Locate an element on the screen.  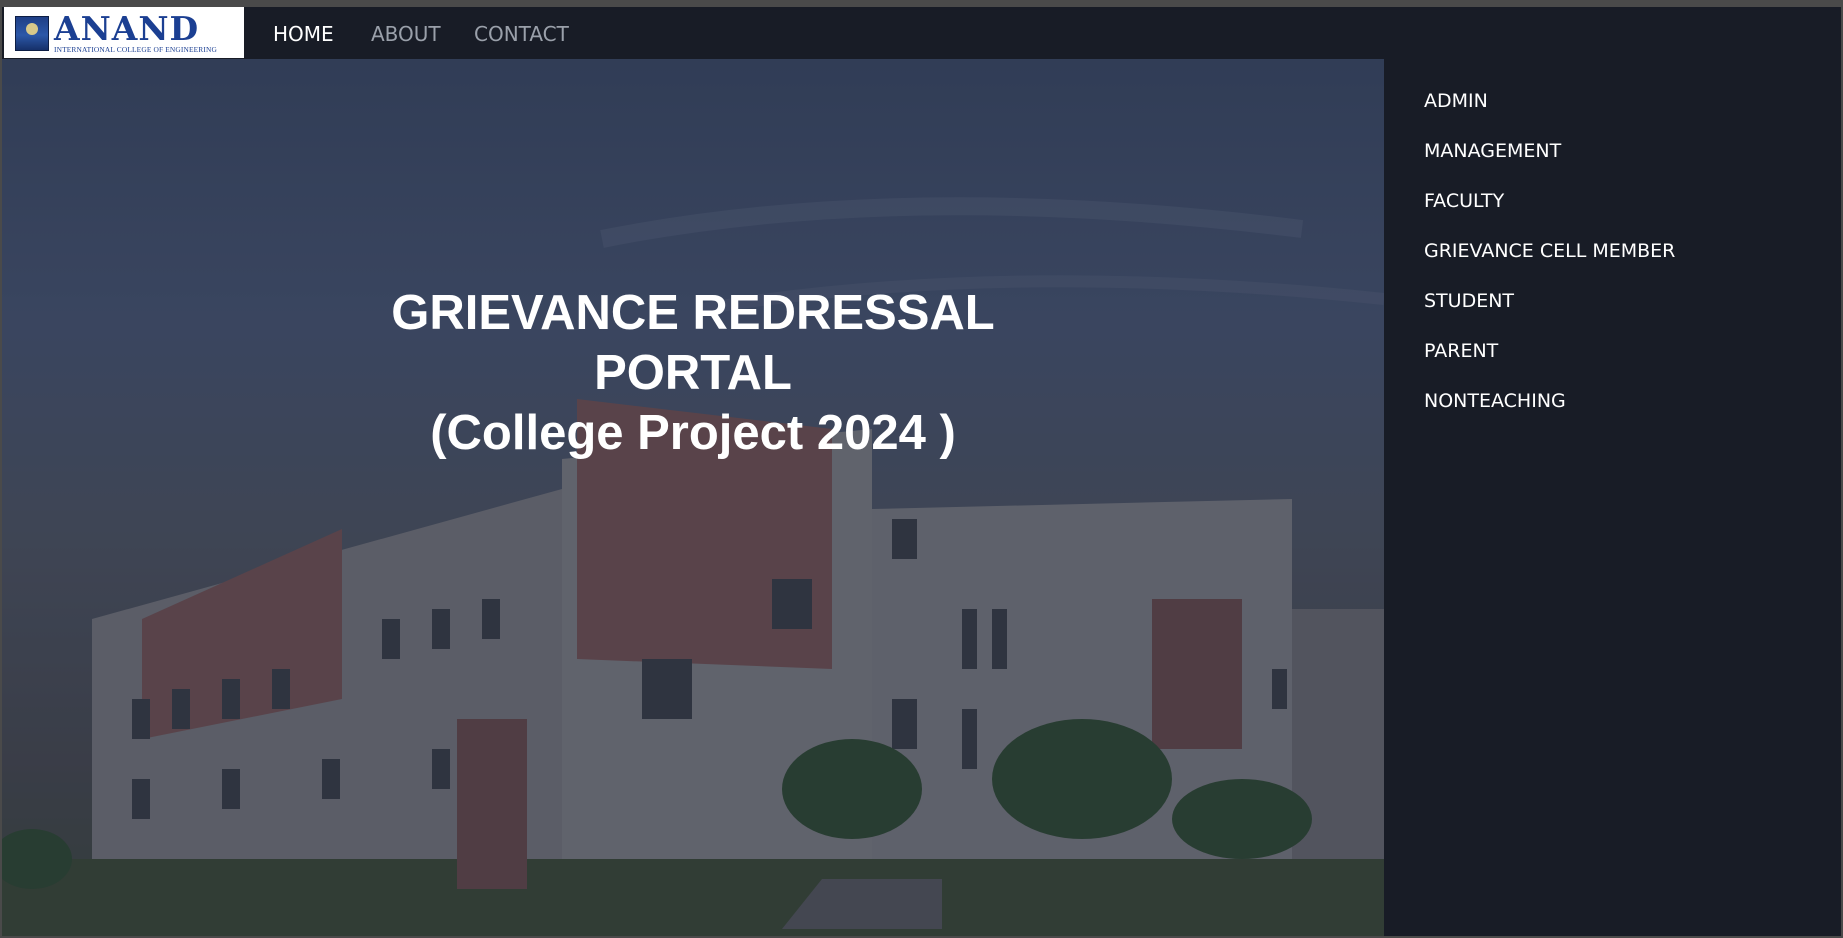
sidebar-item-grievance-cell-member: GRIEVANCE CELL MEMBER is located at coordinates (1549, 251).